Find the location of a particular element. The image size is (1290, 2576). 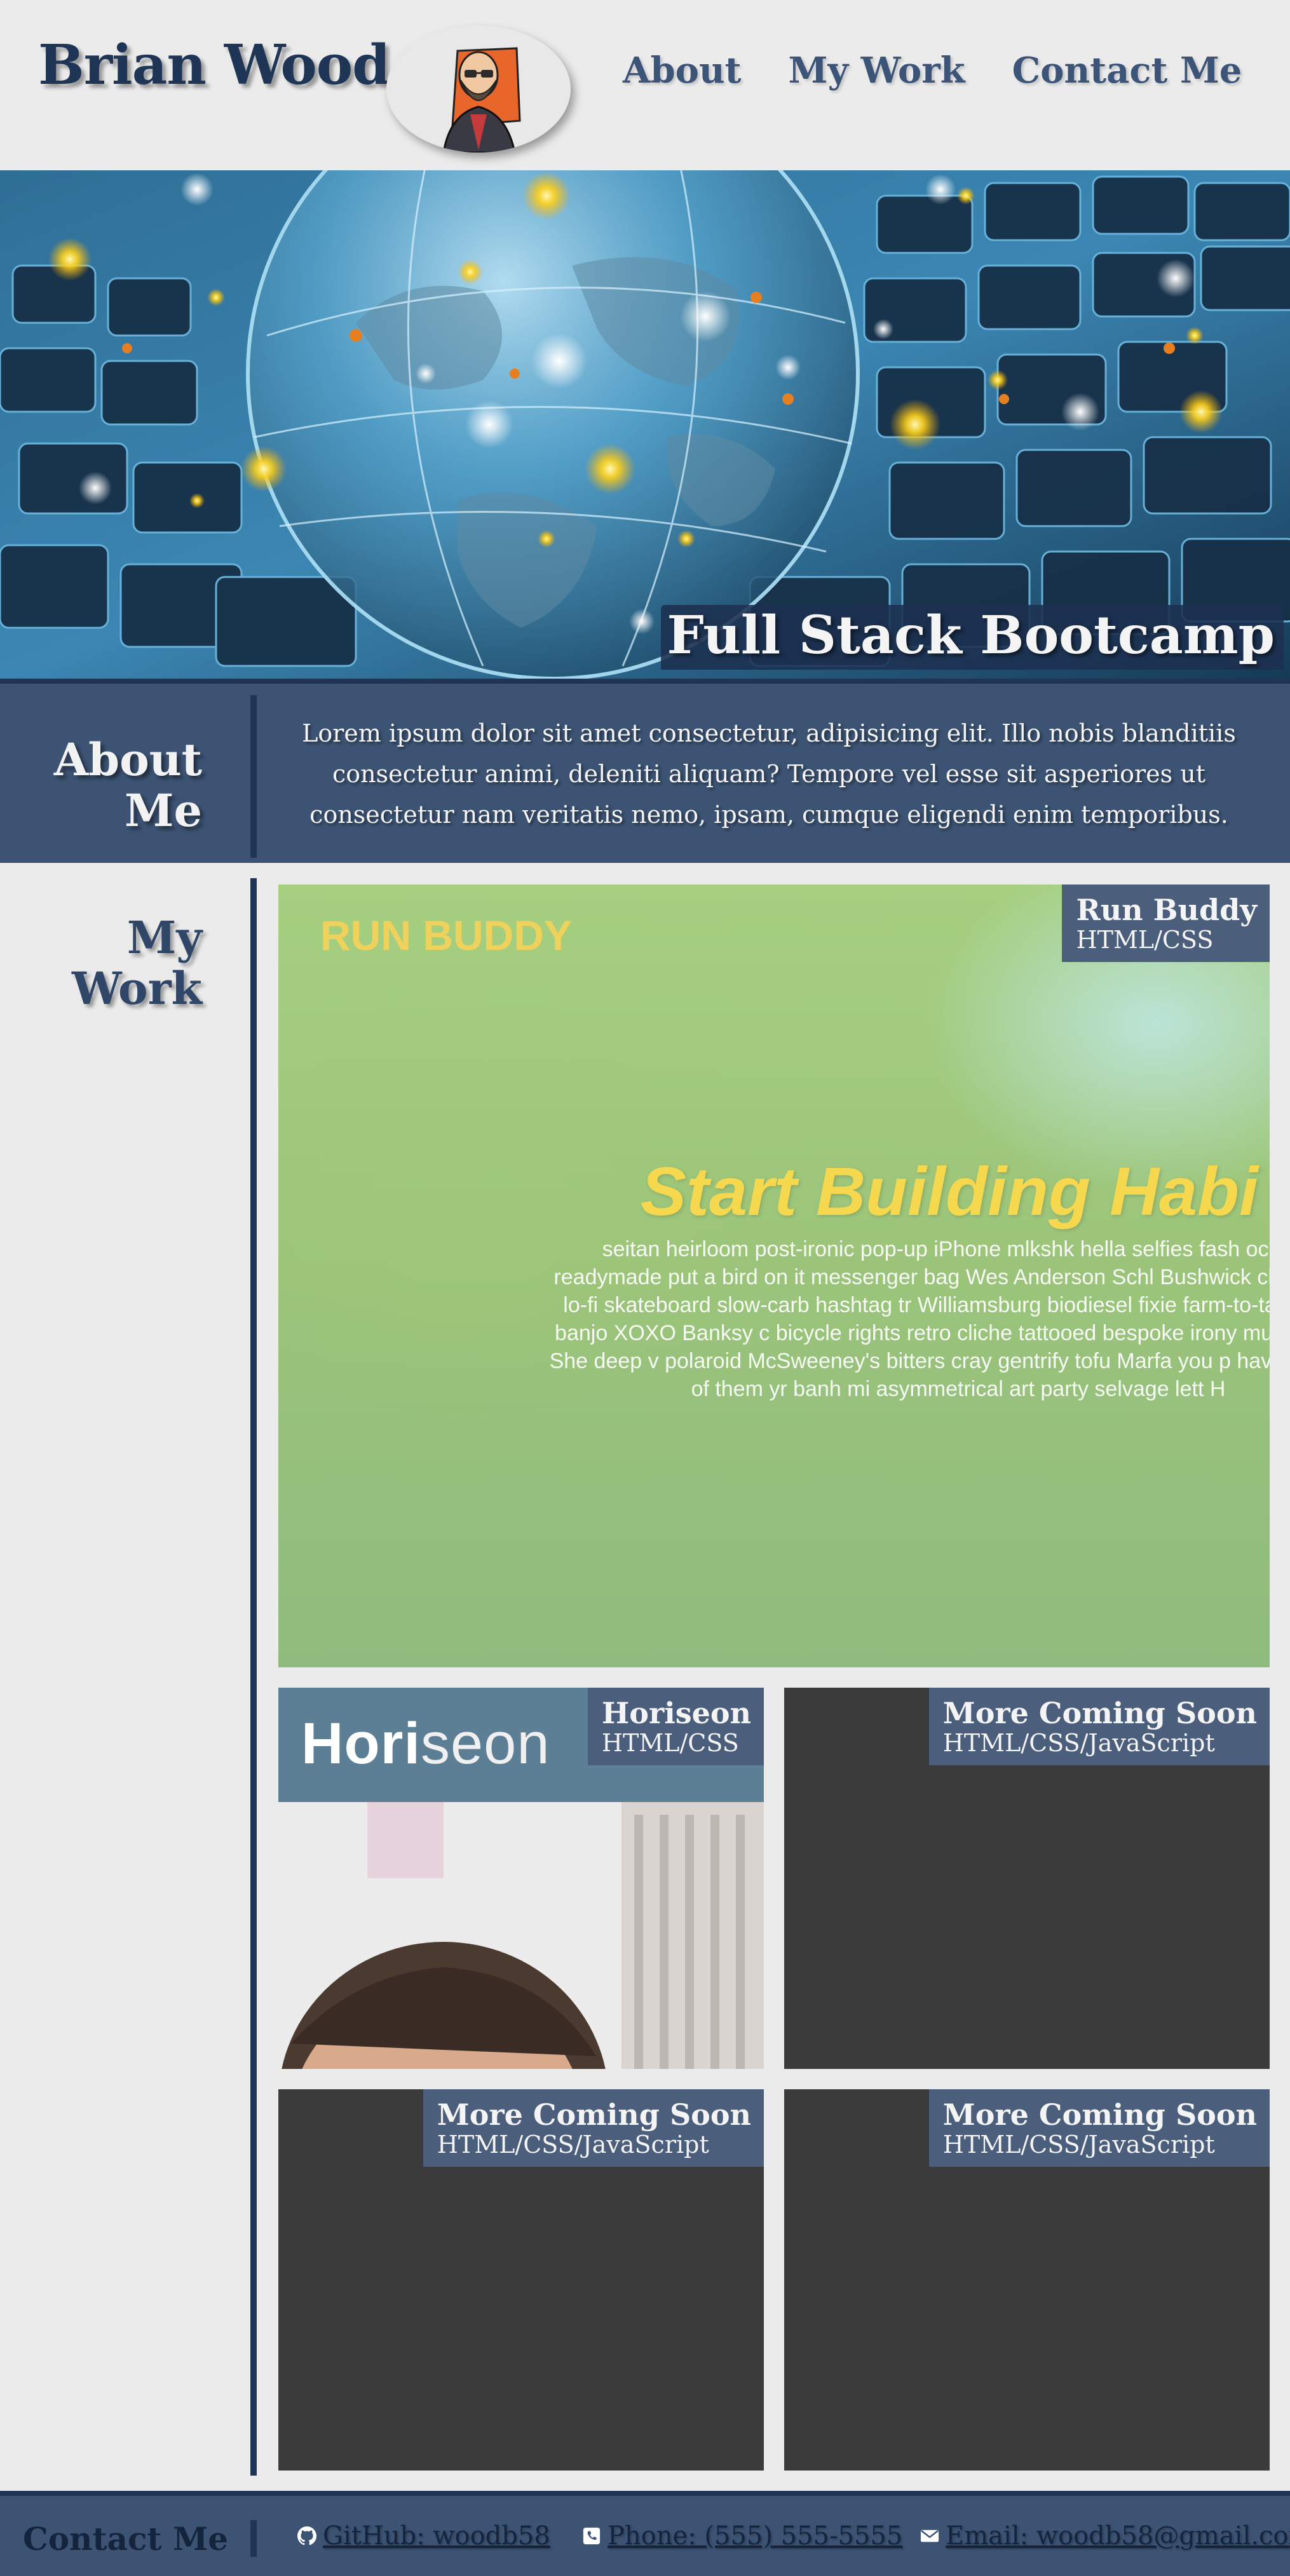

site-brand: Brian Wood is located at coordinates (214, 65).